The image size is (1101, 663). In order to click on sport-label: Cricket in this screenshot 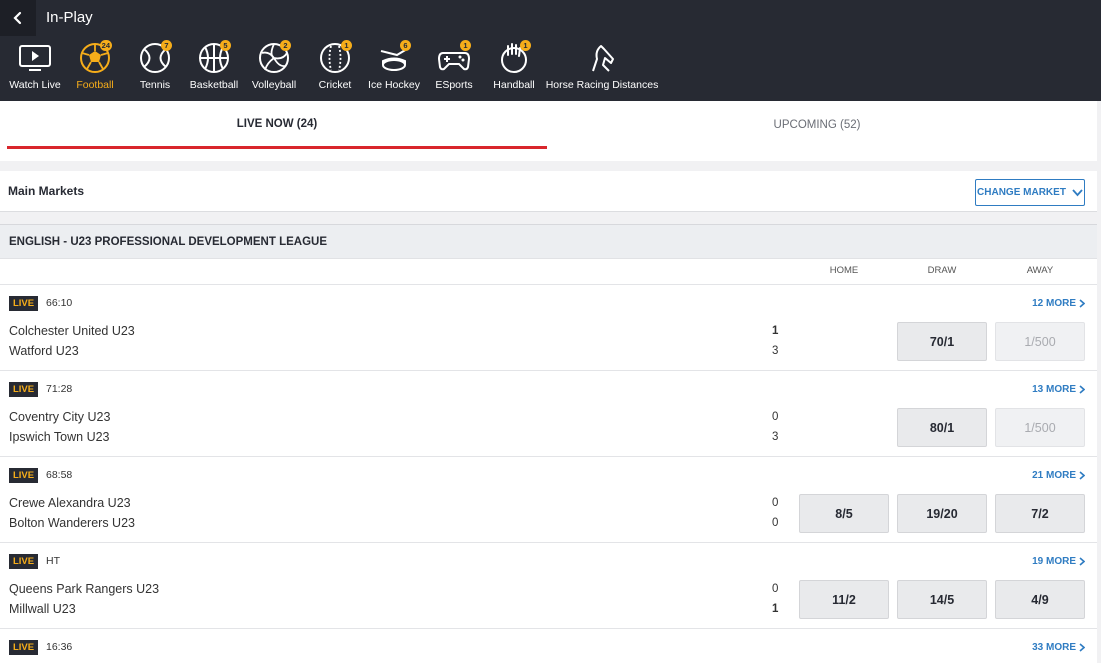, I will do `click(335, 85)`.